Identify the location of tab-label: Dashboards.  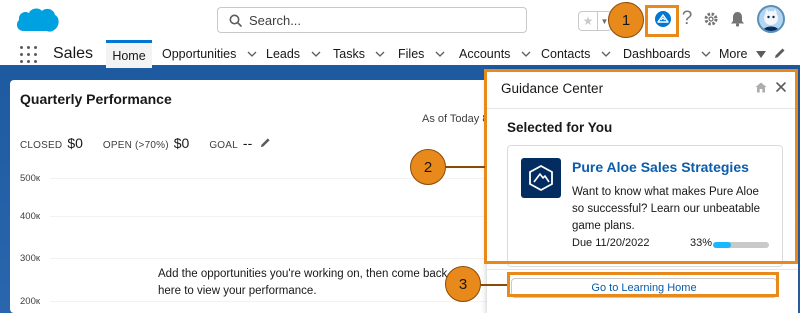
(657, 54).